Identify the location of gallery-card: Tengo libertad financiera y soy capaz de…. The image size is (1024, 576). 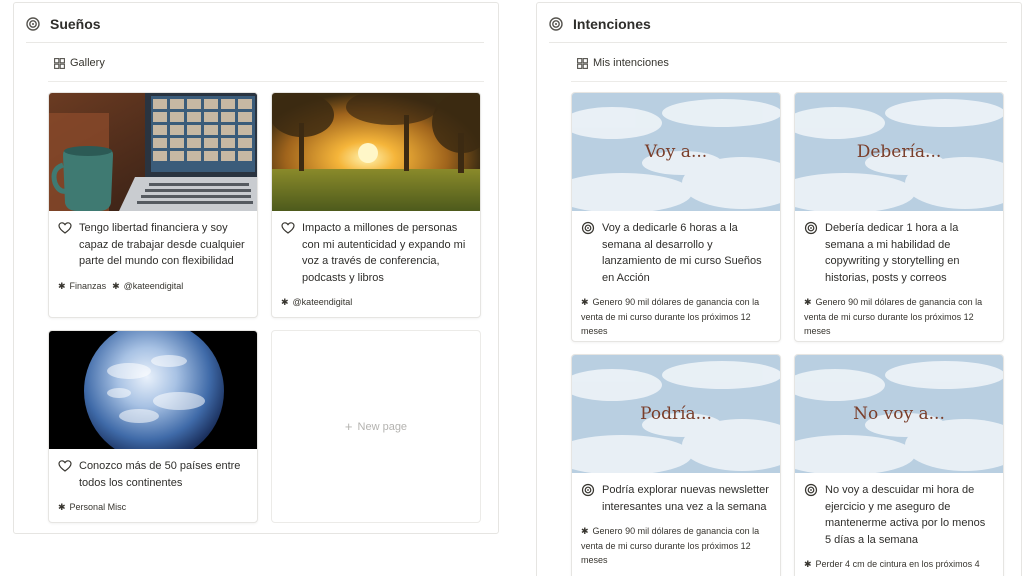
(153, 205).